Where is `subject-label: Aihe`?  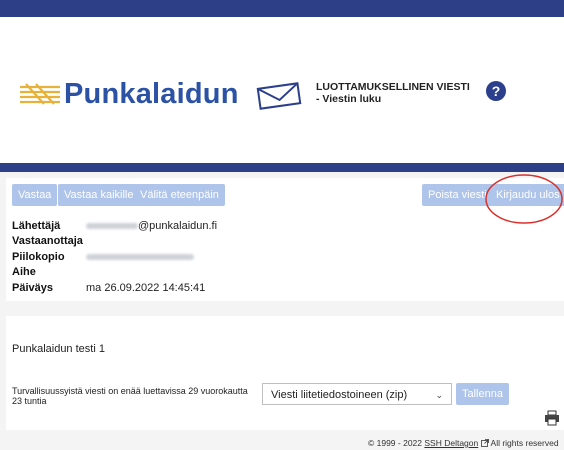 subject-label: Aihe is located at coordinates (24, 272).